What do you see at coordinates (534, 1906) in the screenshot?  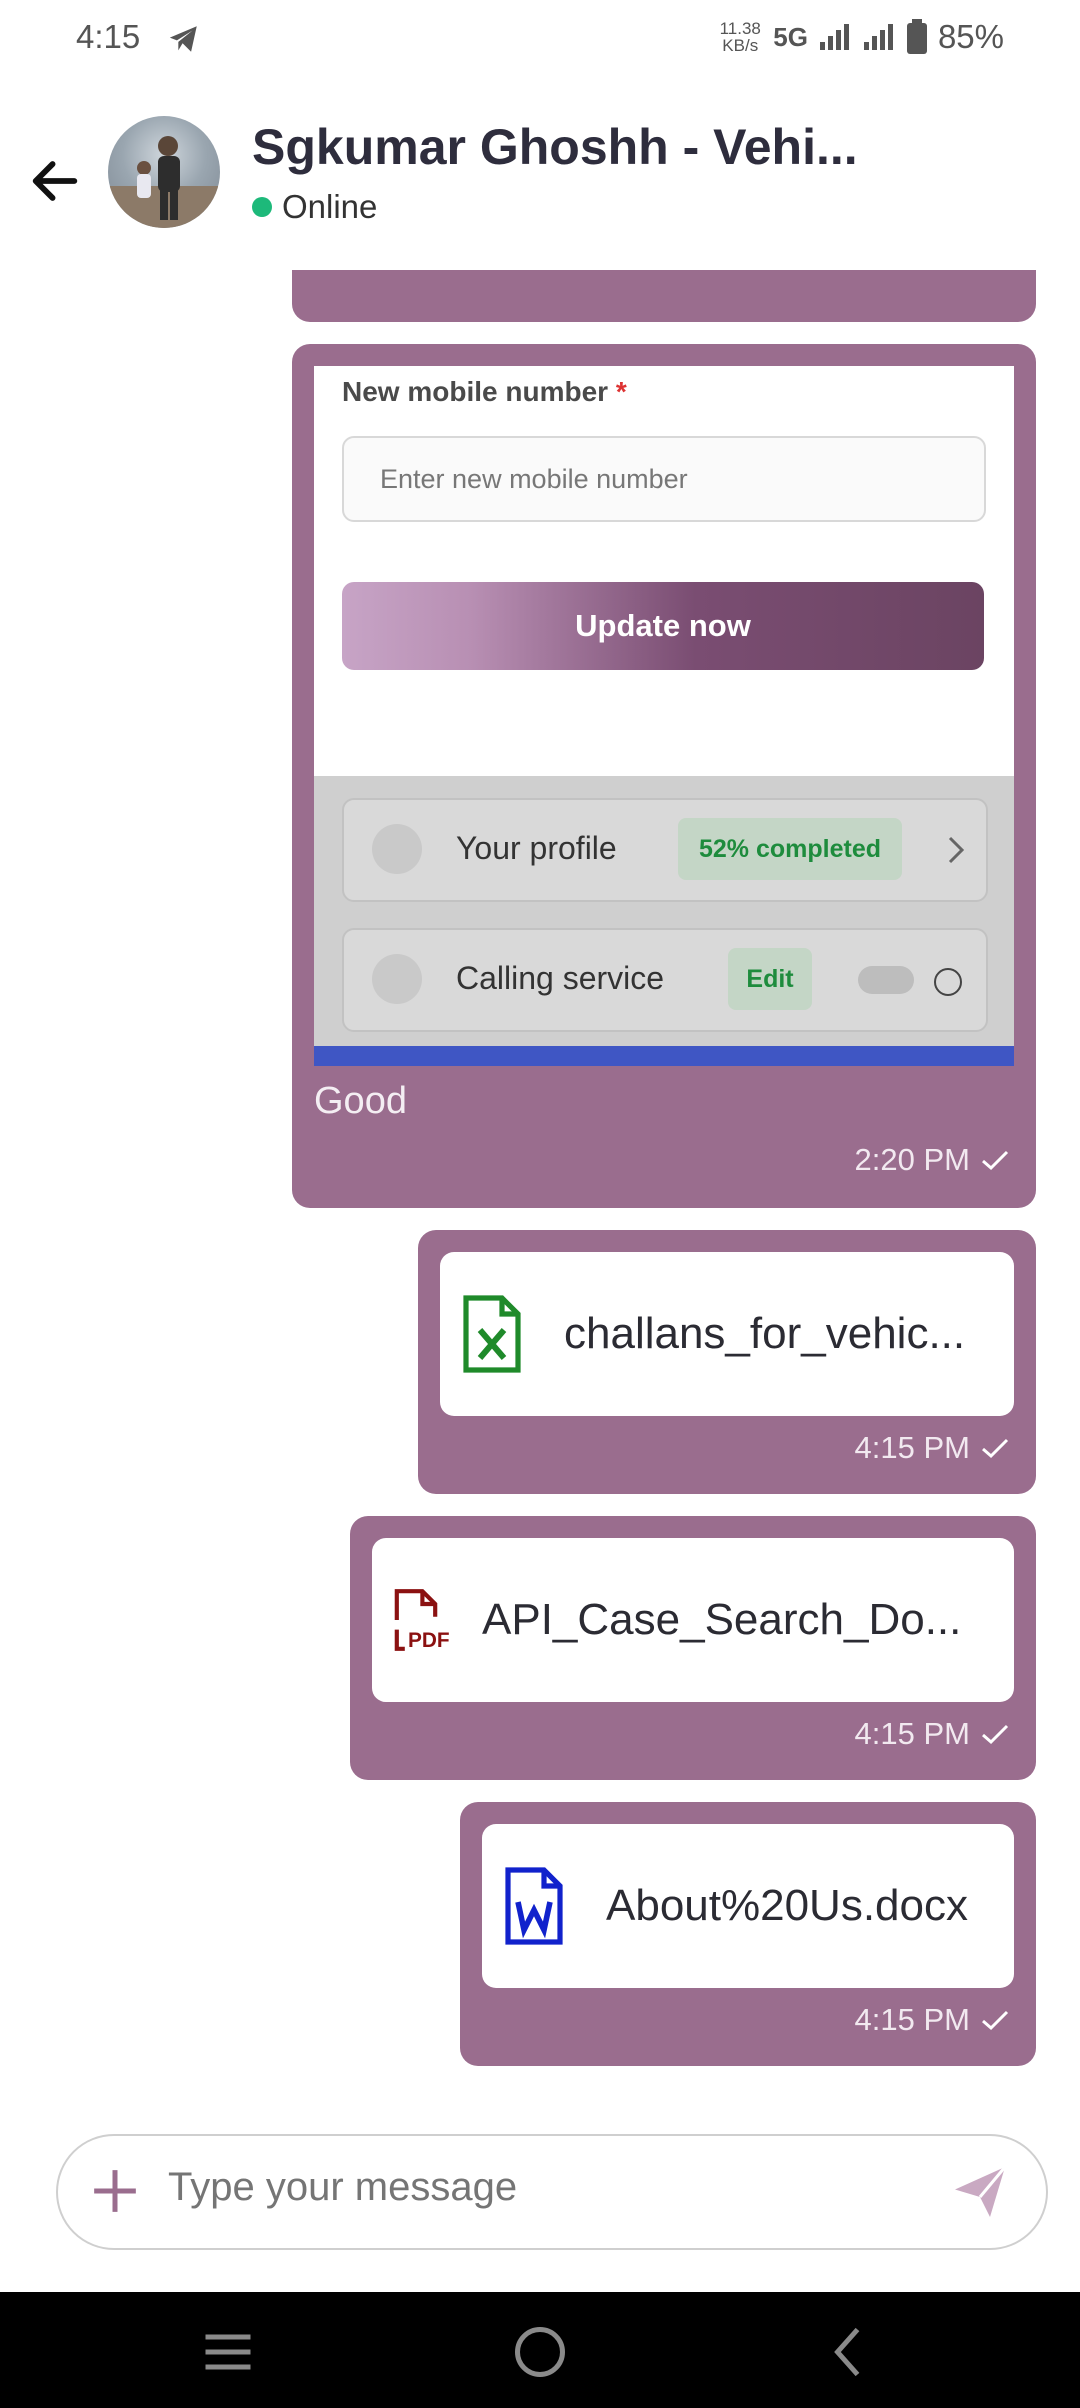 I see `word-file-icon` at bounding box center [534, 1906].